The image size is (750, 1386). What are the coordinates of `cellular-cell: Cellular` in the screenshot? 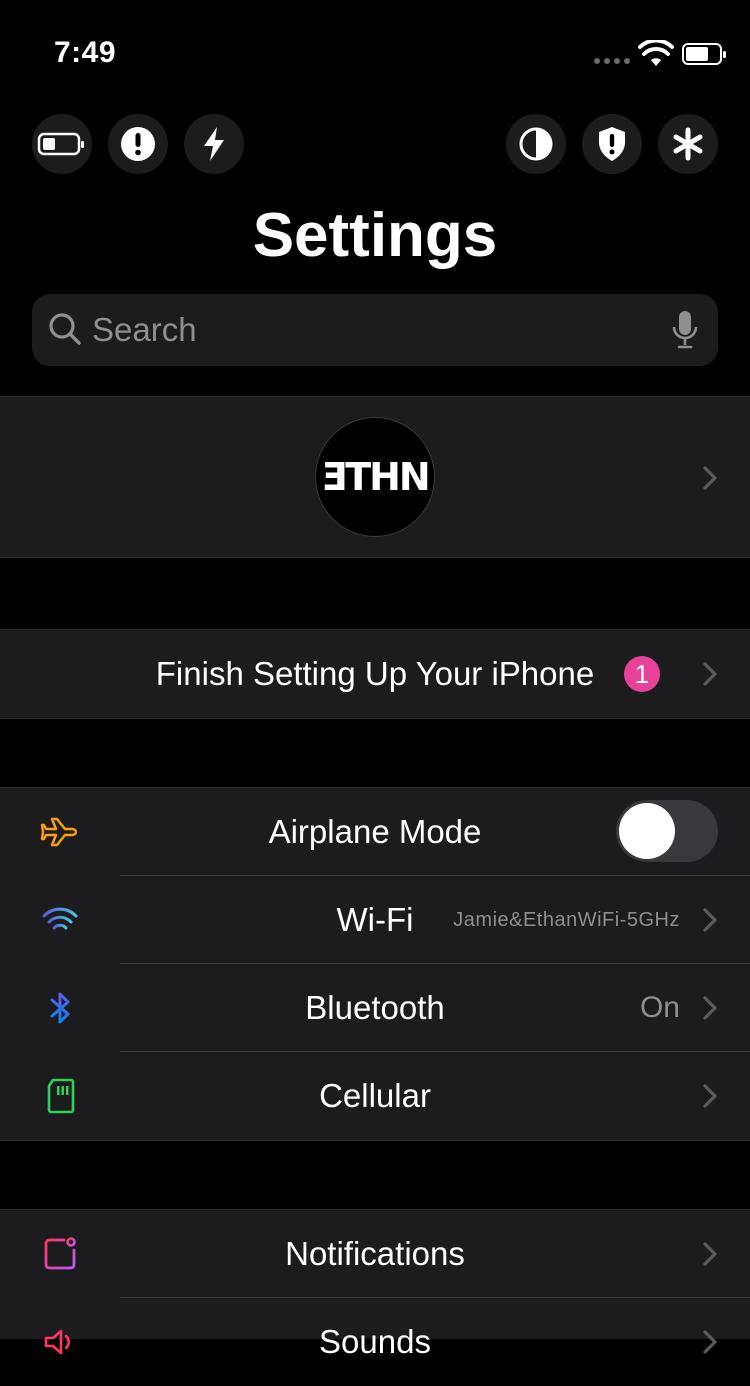 It's located at (375, 1096).